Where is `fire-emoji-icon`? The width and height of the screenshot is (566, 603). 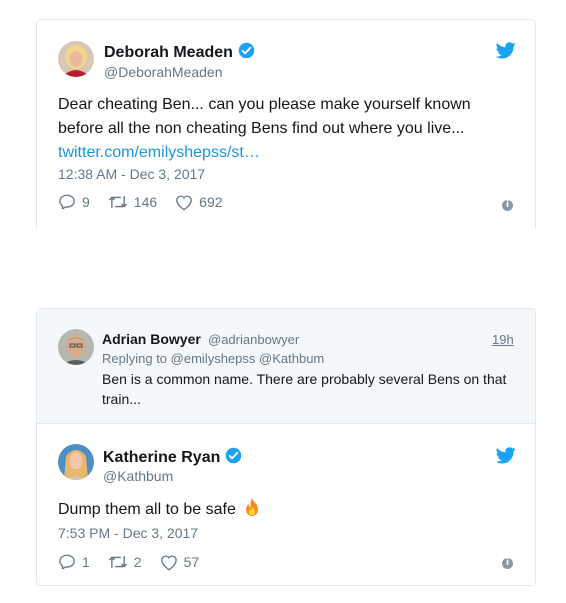 fire-emoji-icon is located at coordinates (252, 507).